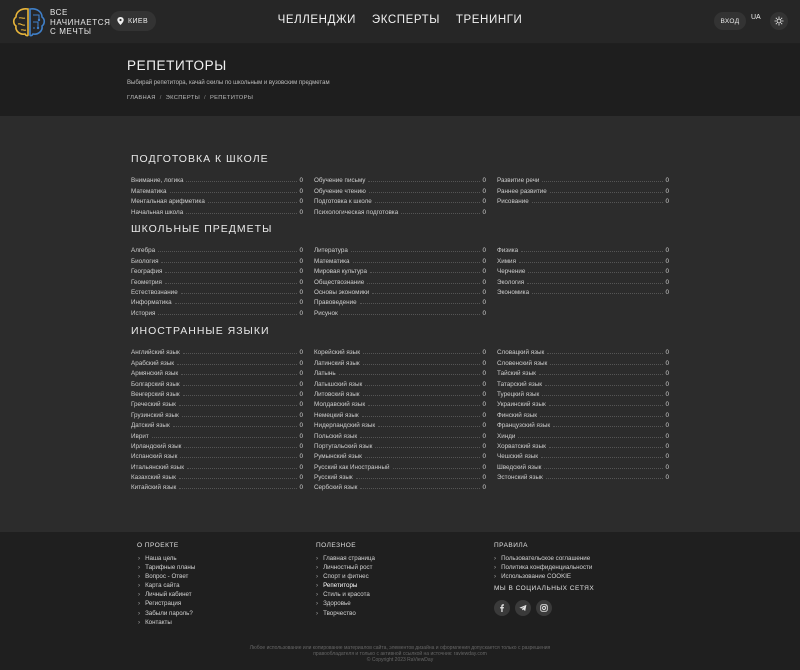 The height and width of the screenshot is (670, 800). Describe the element at coordinates (583, 200) in the screenshot. I see `subject-item: Рисование 0` at that location.